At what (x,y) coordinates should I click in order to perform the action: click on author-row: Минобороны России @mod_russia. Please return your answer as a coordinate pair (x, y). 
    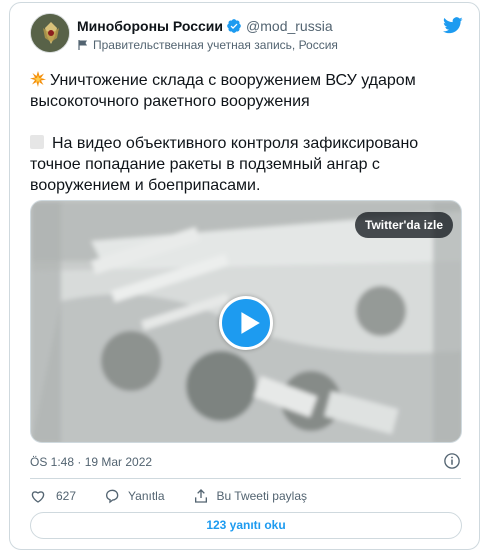
    Looking at the image, I should click on (205, 26).